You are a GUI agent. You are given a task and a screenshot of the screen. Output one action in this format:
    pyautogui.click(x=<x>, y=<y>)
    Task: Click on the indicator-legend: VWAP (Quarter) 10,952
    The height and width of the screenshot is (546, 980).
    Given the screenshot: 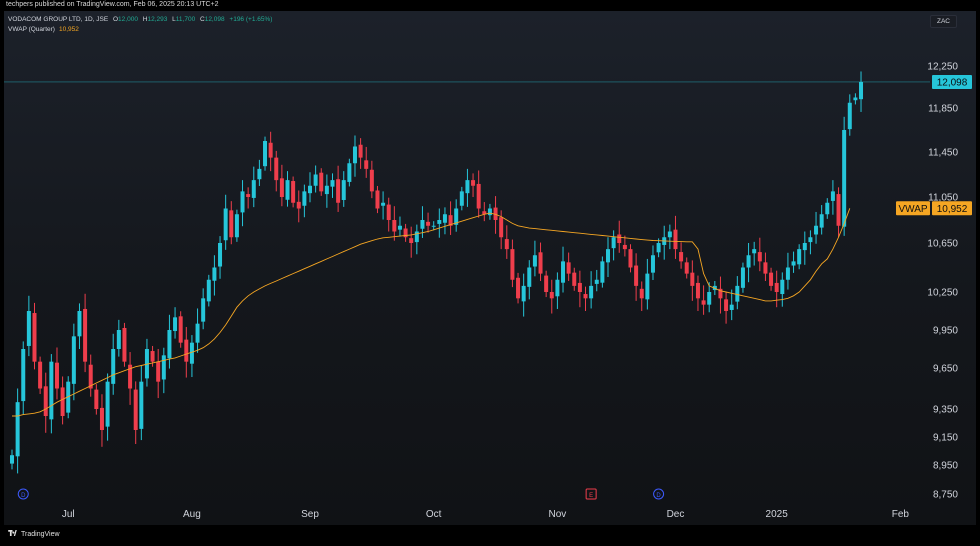 What is the action you would take?
    pyautogui.click(x=43, y=29)
    